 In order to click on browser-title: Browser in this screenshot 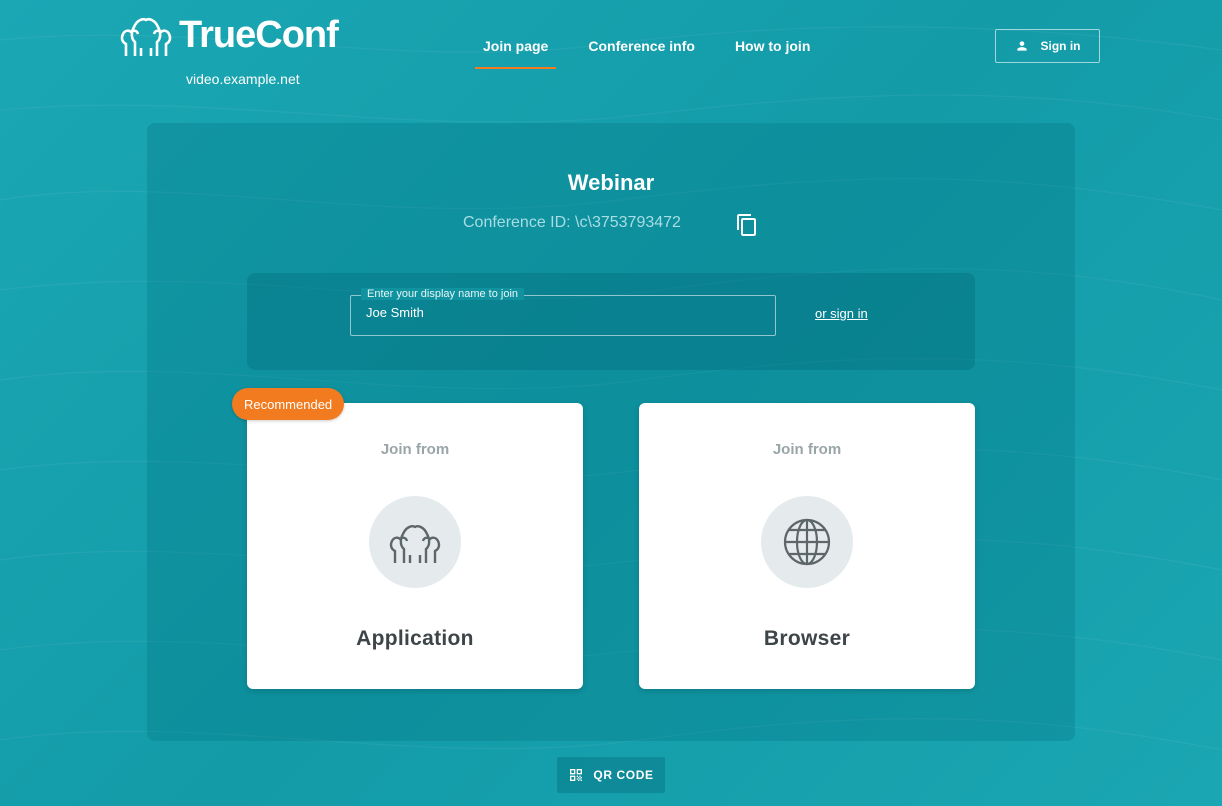, I will do `click(807, 638)`.